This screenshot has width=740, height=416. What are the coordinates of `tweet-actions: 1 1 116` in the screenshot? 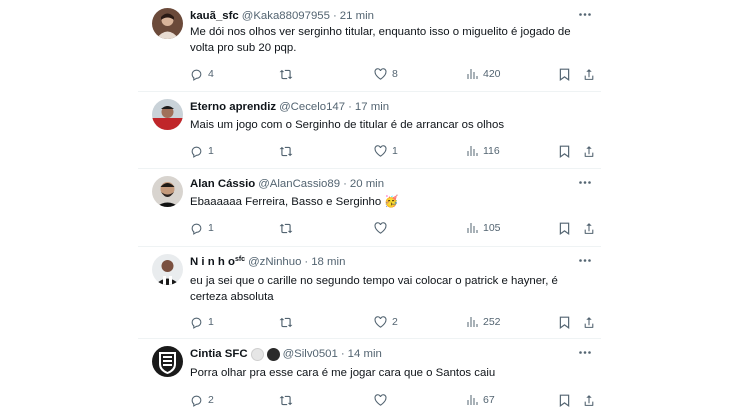 It's located at (392, 151).